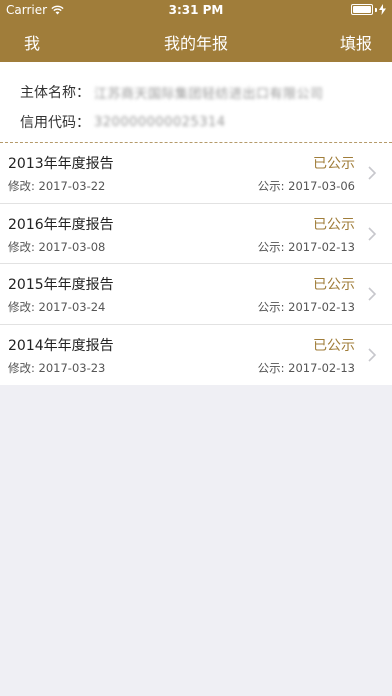 This screenshot has height=696, width=392. Describe the element at coordinates (209, 94) in the screenshot. I see `entity-name-value: 江苏商天国际集团轻纺进出口有限公司` at that location.